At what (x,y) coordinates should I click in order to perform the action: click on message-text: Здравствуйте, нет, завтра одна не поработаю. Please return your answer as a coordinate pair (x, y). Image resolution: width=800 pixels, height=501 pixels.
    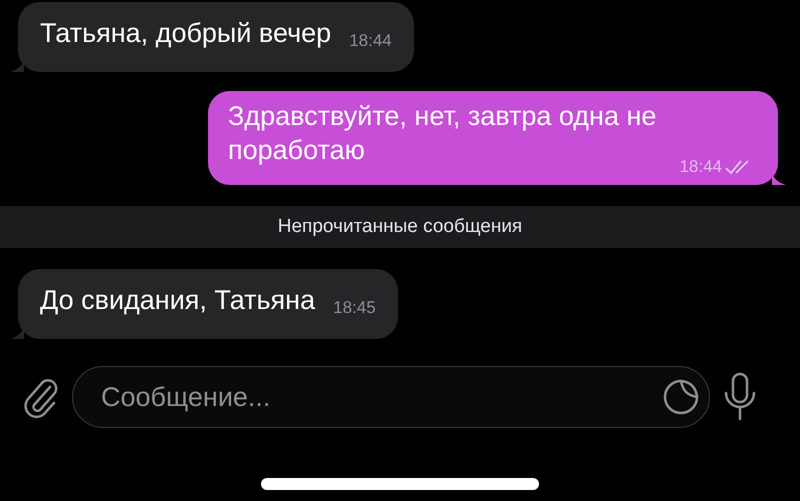
    Looking at the image, I should click on (442, 133).